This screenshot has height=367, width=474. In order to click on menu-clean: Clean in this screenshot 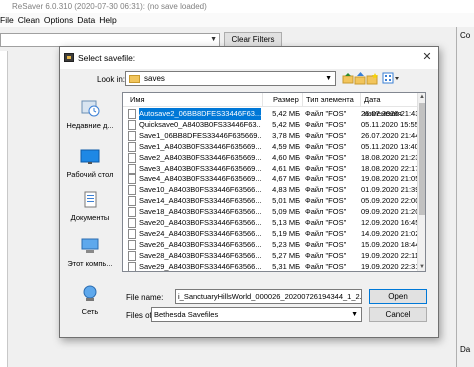, I will do `click(31, 20)`.